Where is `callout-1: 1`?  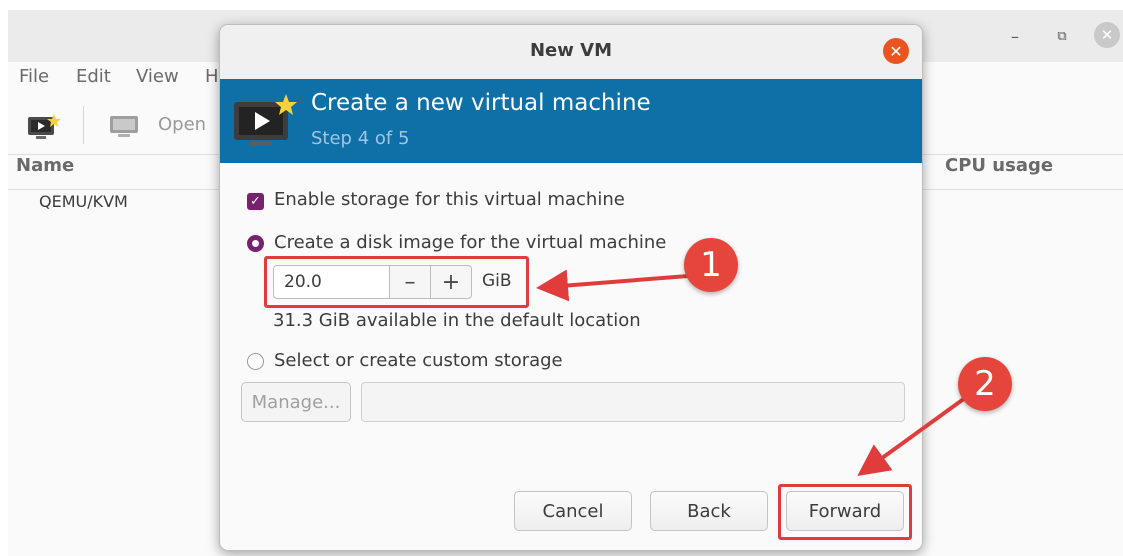 callout-1: 1 is located at coordinates (711, 265).